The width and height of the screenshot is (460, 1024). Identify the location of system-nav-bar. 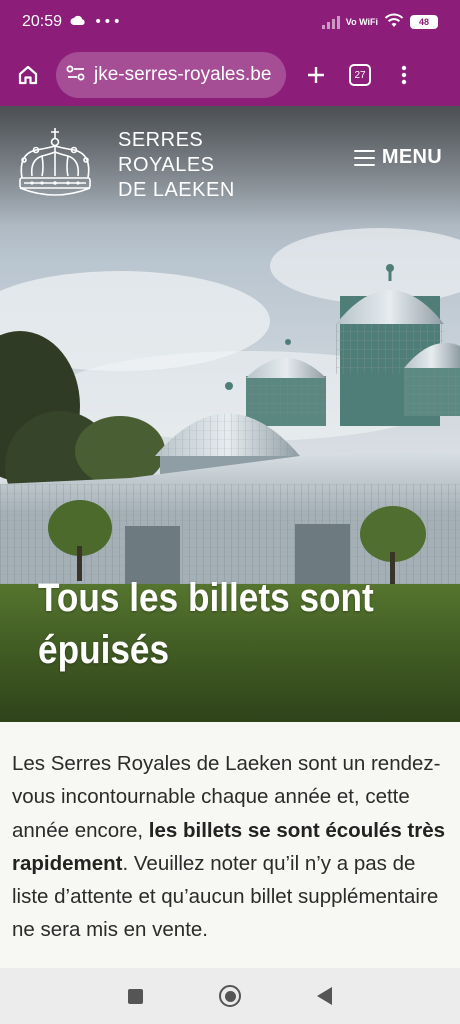
(230, 996).